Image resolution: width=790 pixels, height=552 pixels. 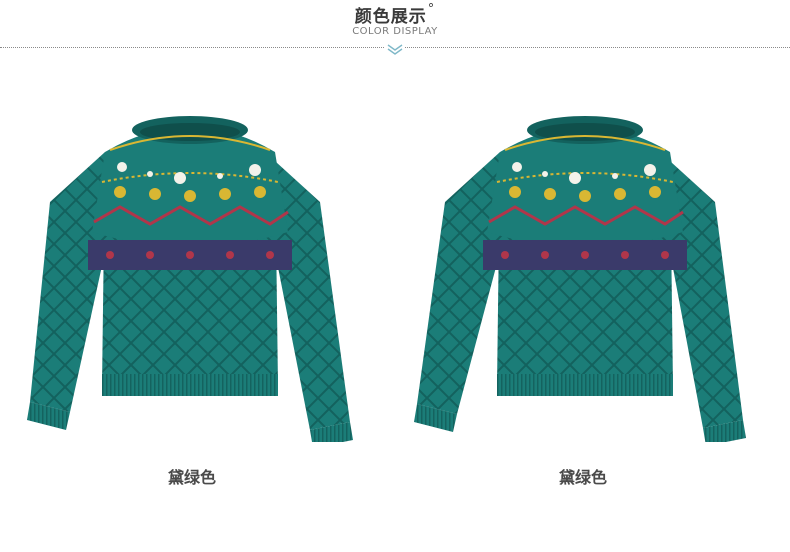 What do you see at coordinates (390, 17) in the screenshot?
I see `section-title-text: 颜色展示` at bounding box center [390, 17].